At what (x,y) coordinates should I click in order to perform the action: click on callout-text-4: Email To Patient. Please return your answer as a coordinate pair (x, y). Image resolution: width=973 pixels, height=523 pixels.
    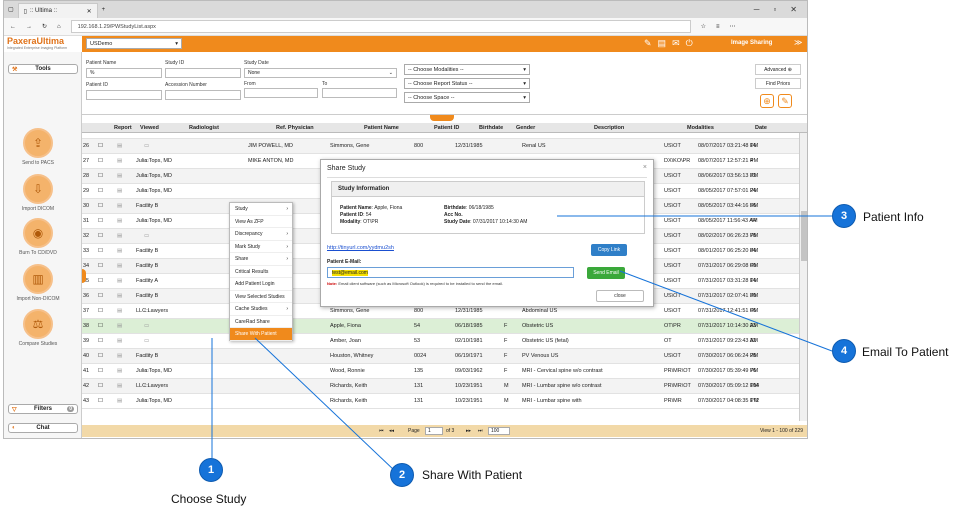
    Looking at the image, I should click on (905, 352).